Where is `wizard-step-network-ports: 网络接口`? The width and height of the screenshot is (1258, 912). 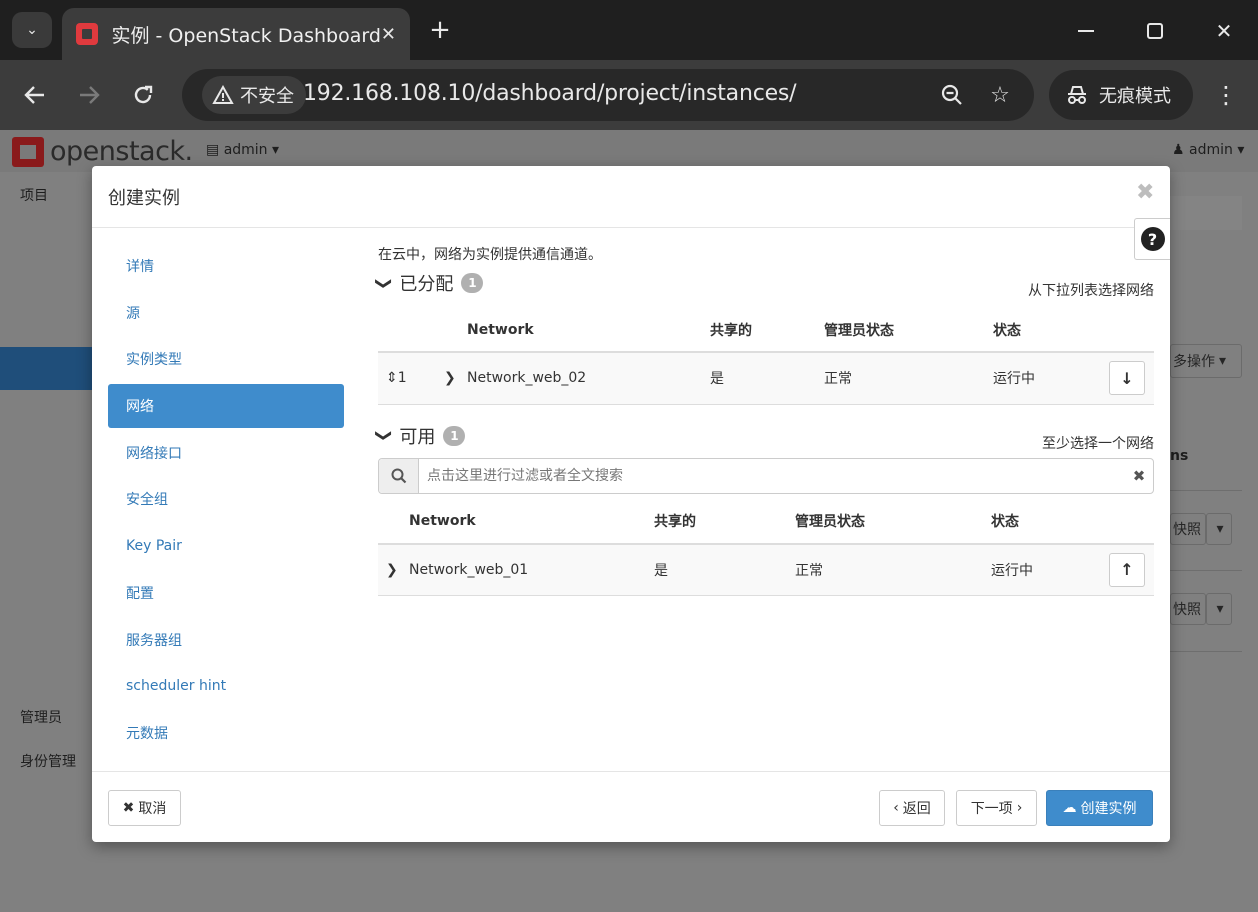 wizard-step-network-ports: 网络接口 is located at coordinates (226, 453).